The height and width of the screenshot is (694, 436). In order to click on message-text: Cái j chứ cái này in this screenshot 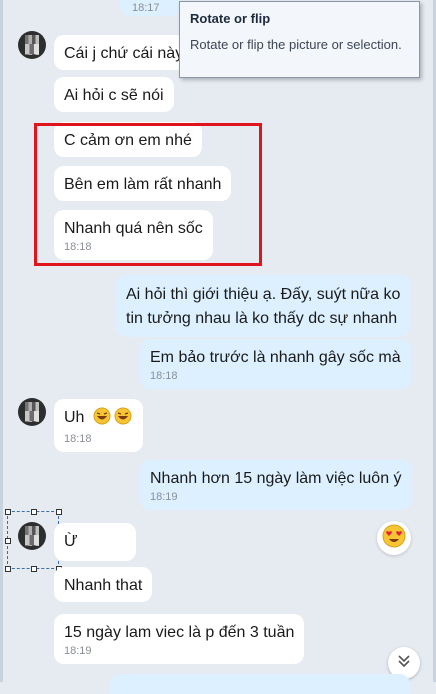, I will do `click(124, 53)`.